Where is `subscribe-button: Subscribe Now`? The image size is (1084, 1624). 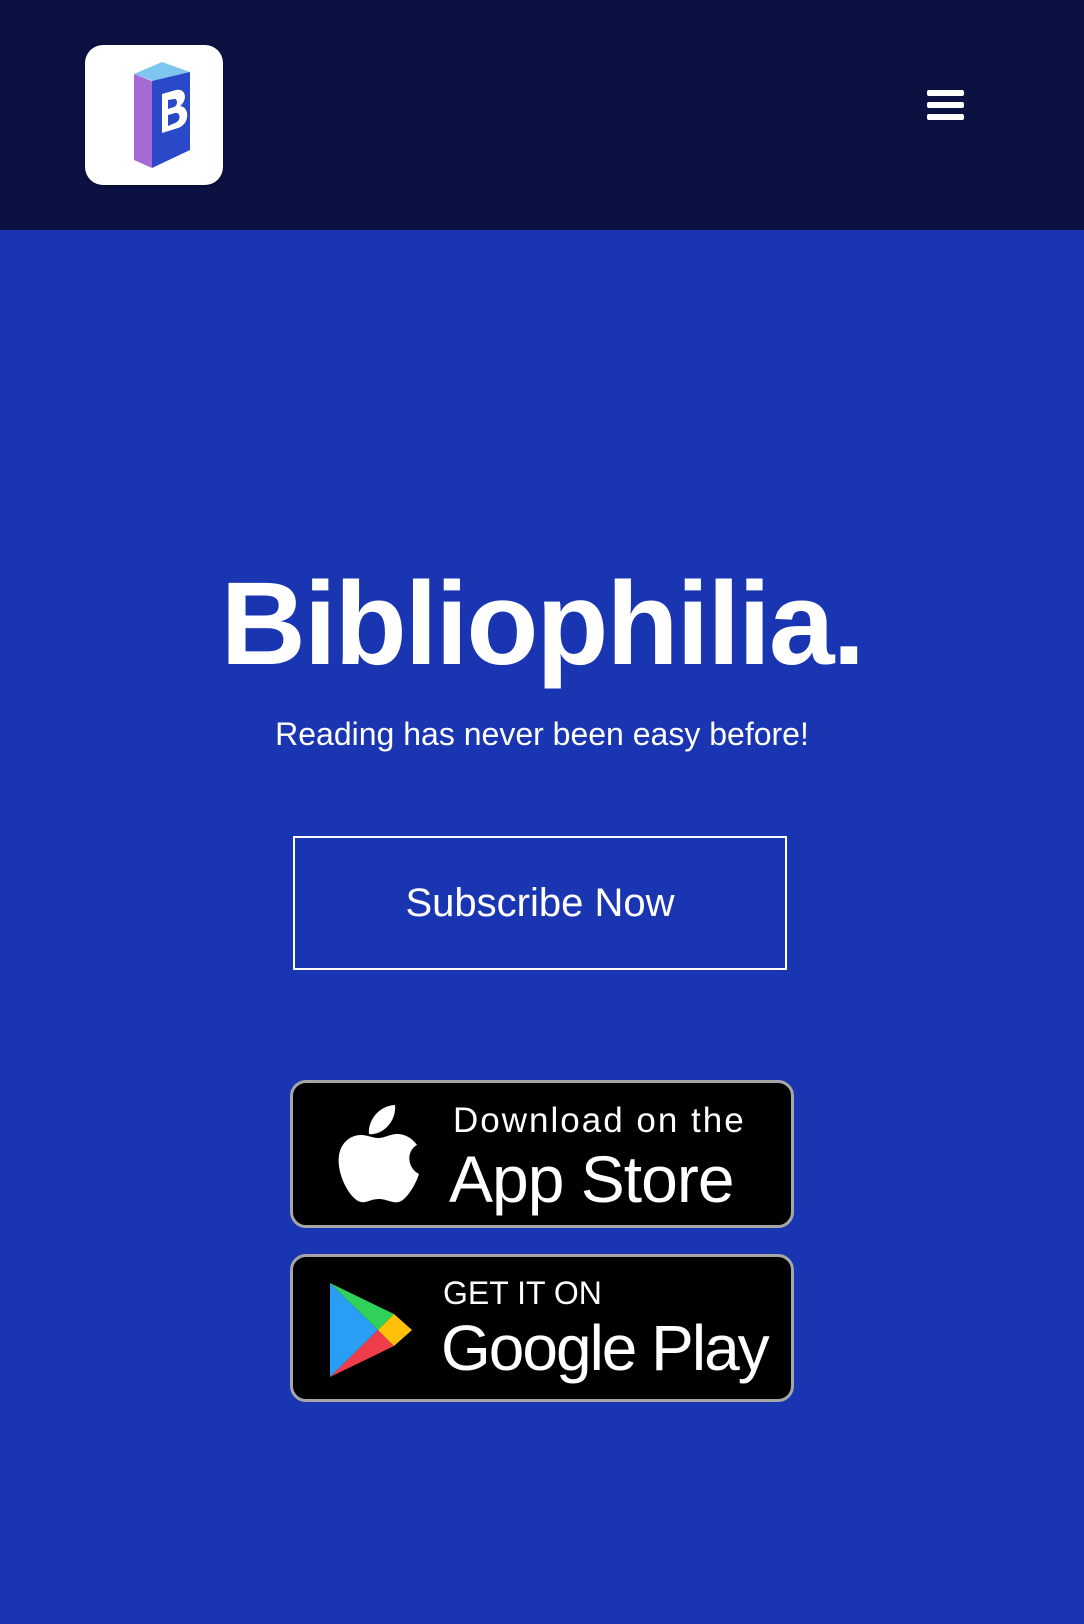 subscribe-button: Subscribe Now is located at coordinates (540, 903).